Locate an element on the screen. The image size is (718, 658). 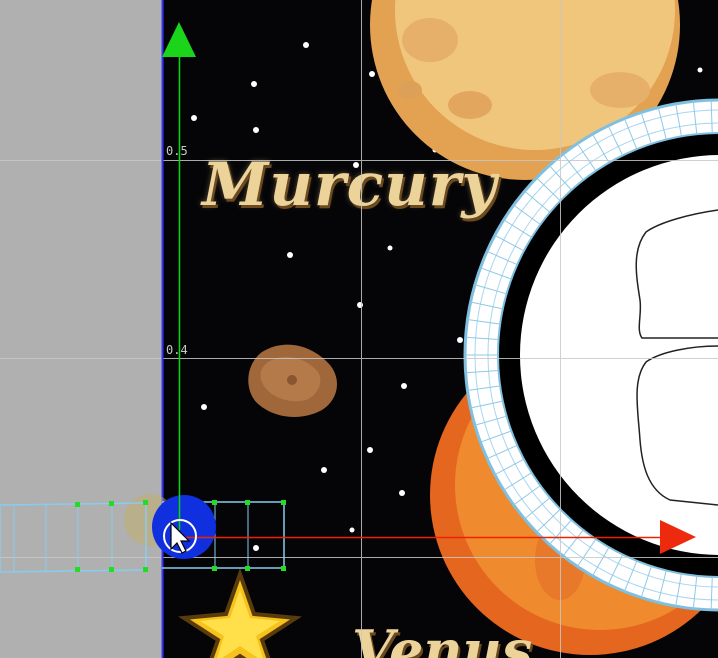
x-axis-gizmo is located at coordinates (441, 537).